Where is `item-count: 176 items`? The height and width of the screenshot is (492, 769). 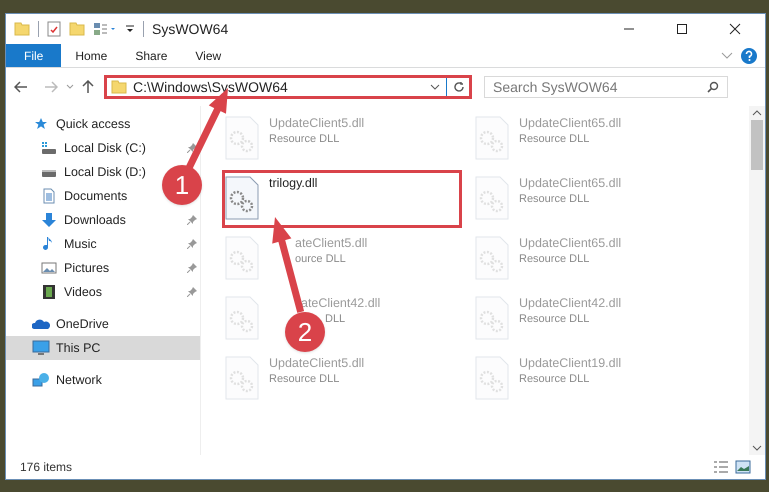
item-count: 176 items is located at coordinates (47, 467).